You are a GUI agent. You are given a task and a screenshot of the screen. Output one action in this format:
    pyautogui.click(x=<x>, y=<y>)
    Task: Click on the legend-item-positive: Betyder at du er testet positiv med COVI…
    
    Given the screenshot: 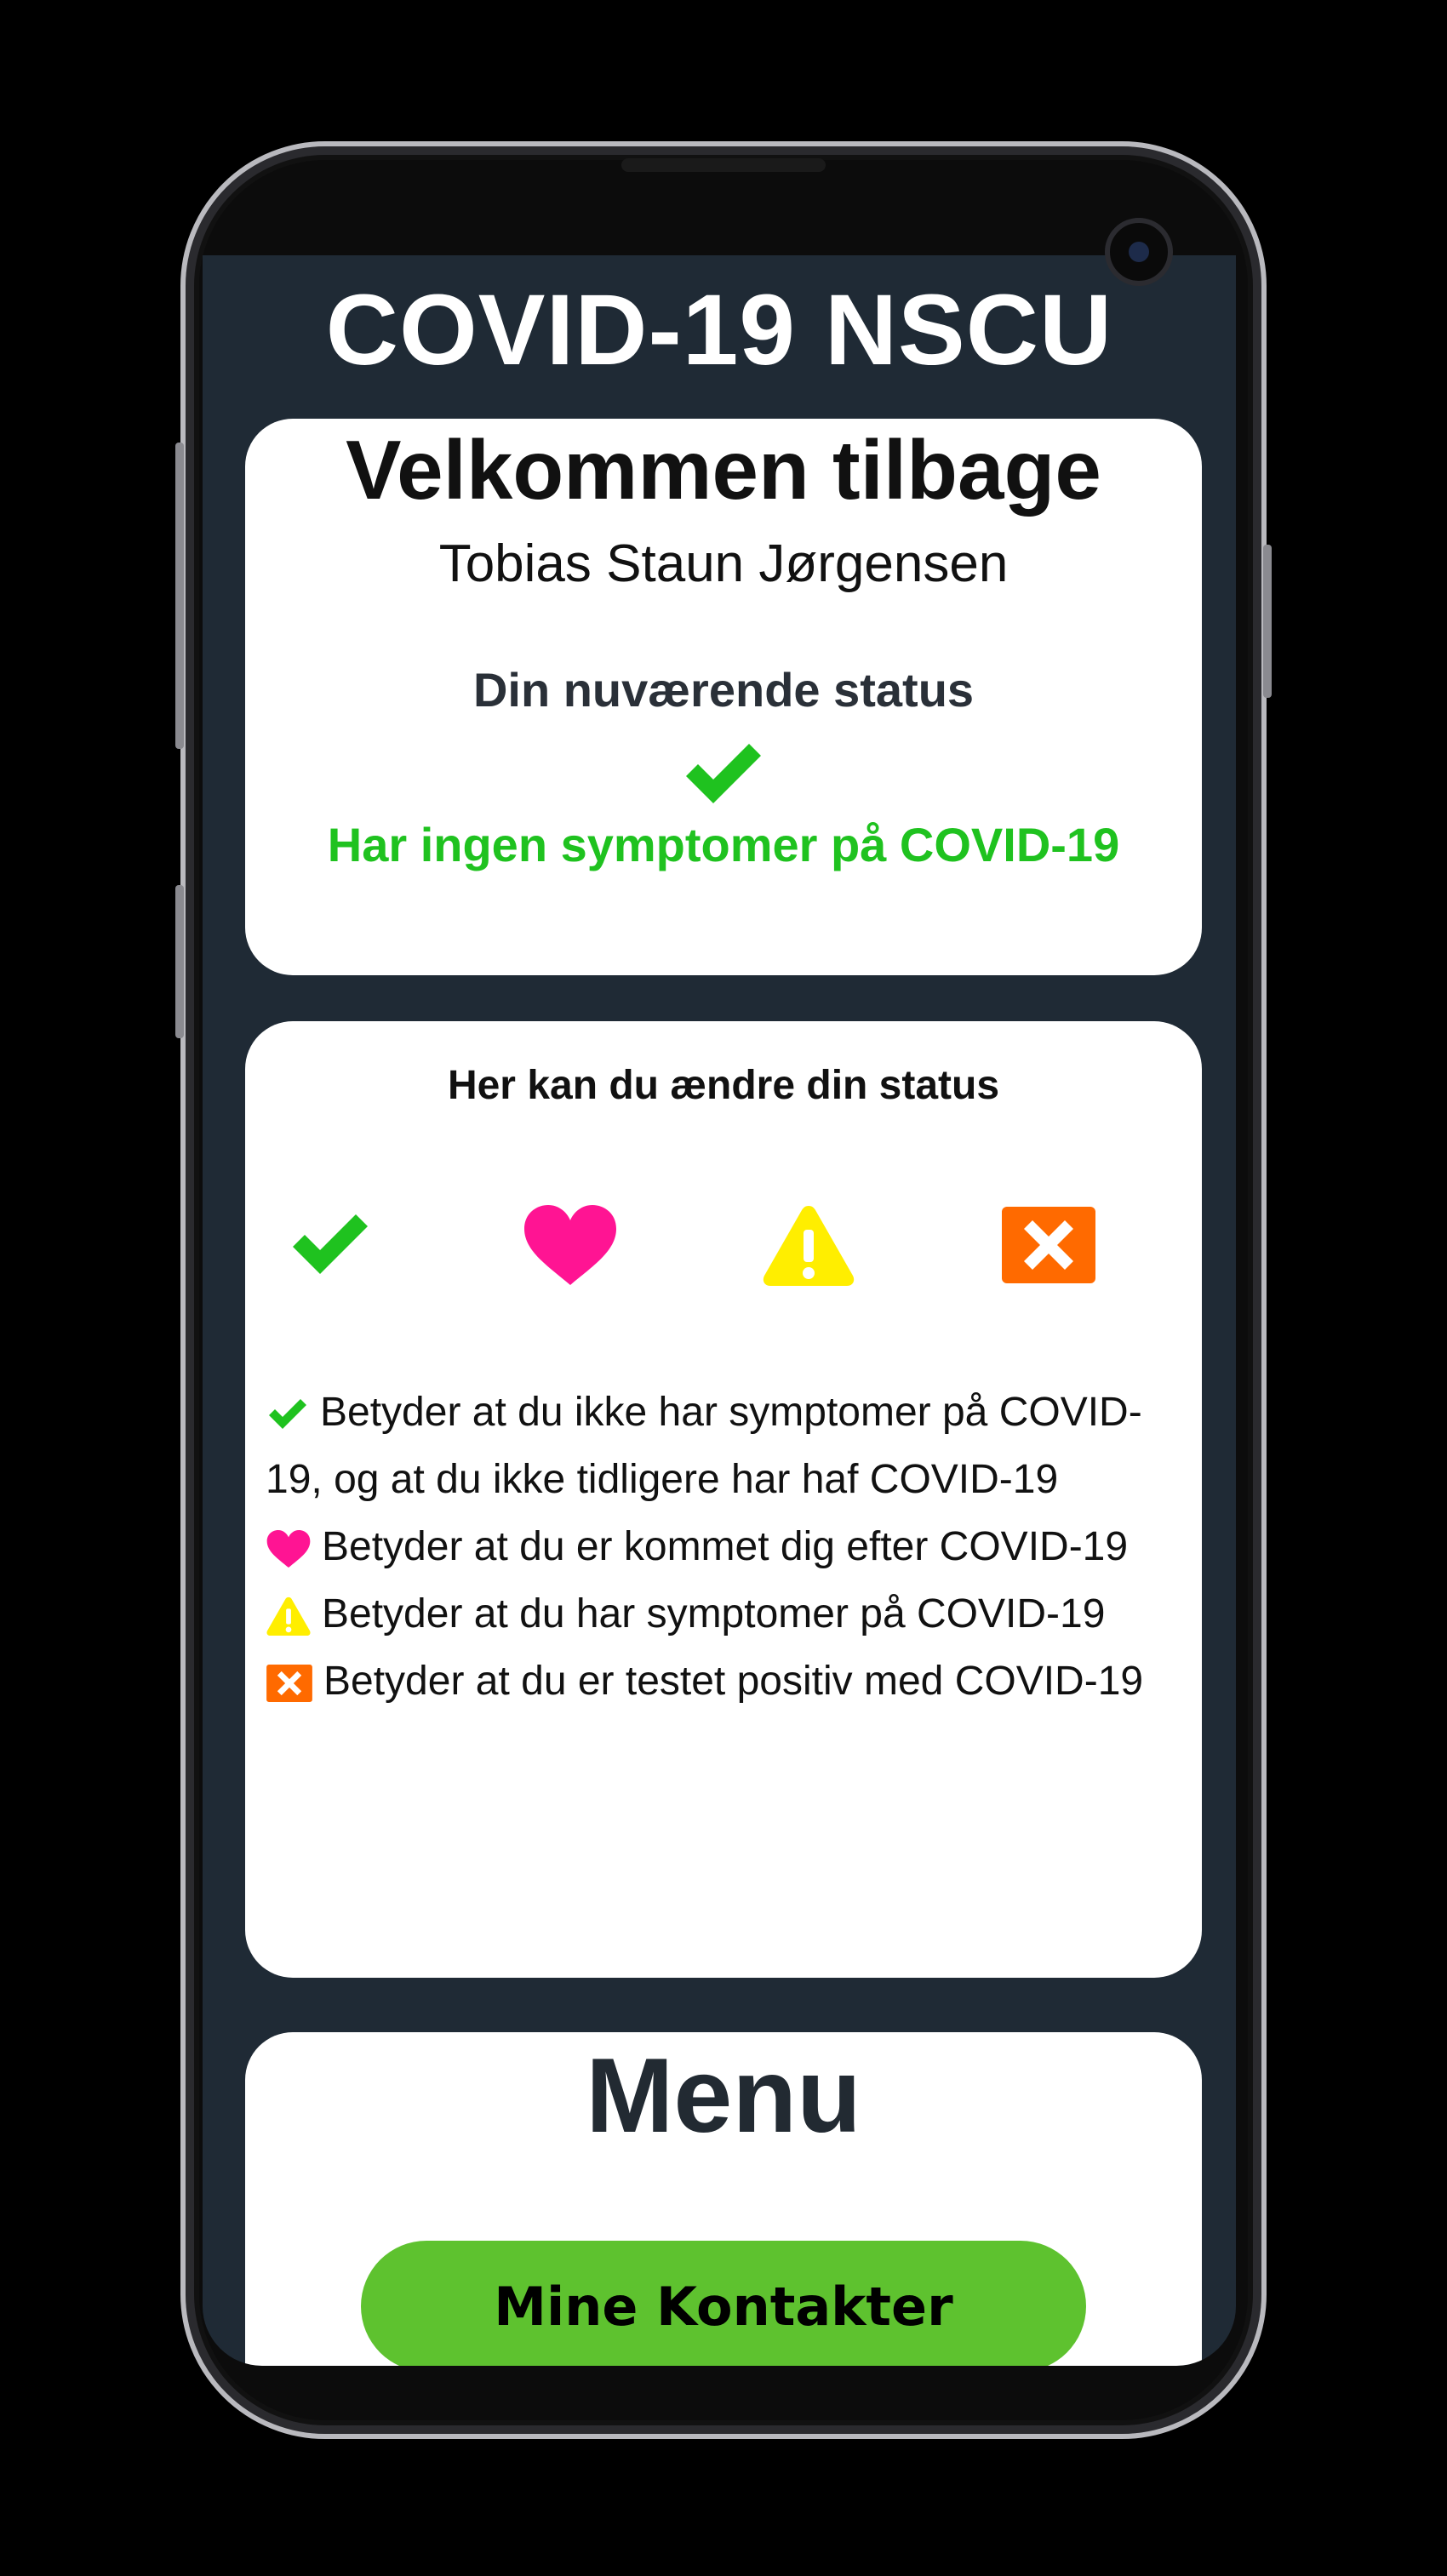 What is the action you would take?
    pyautogui.click(x=725, y=1681)
    